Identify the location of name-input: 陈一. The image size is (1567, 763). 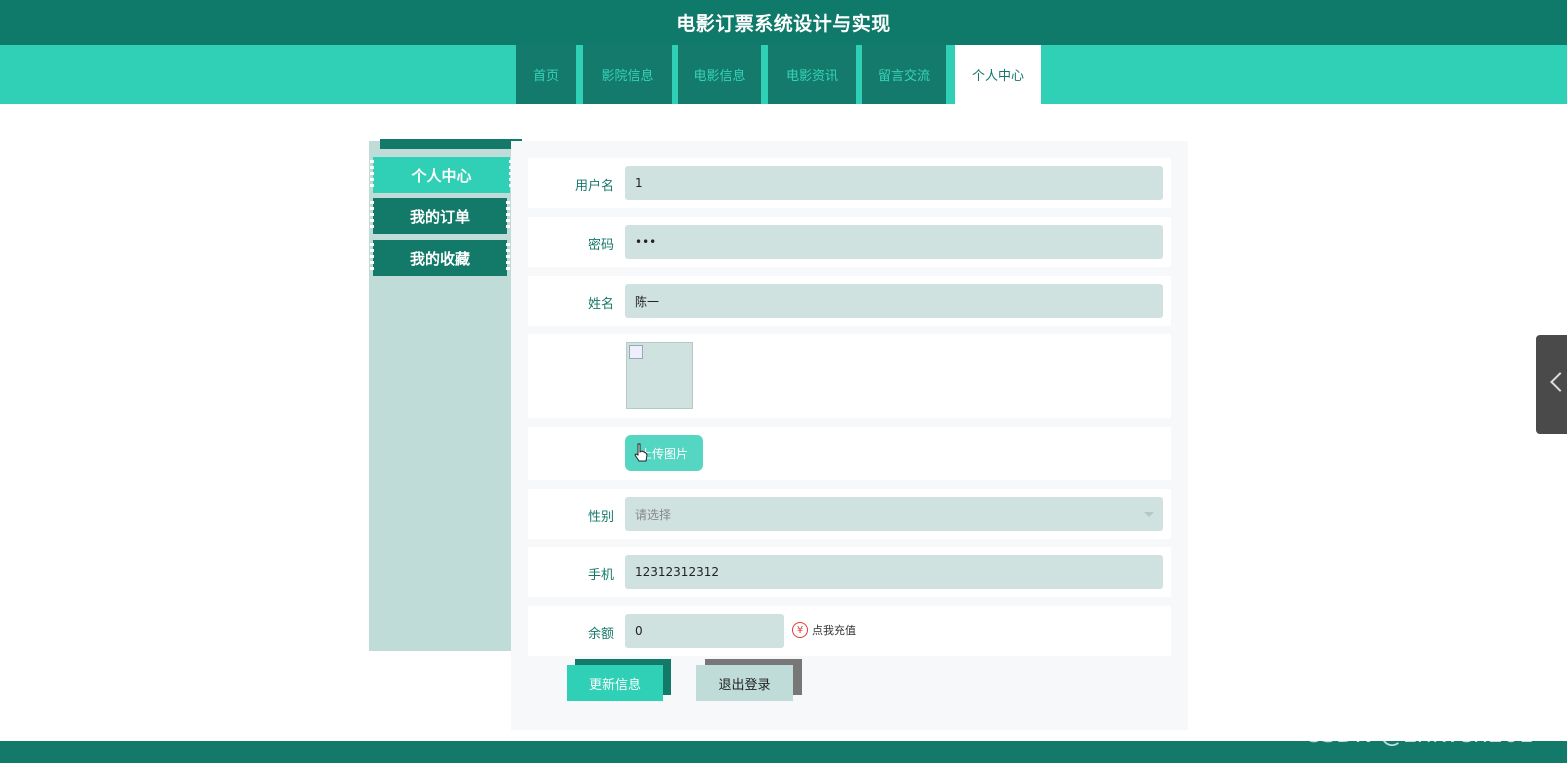
(894, 301).